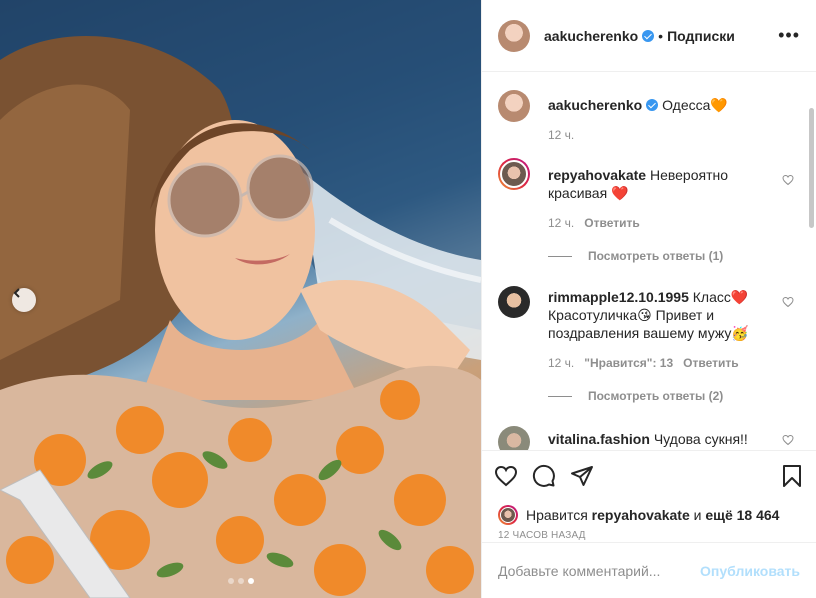  I want to click on post-header: aakucherenko • Подписки •••, so click(649, 36).